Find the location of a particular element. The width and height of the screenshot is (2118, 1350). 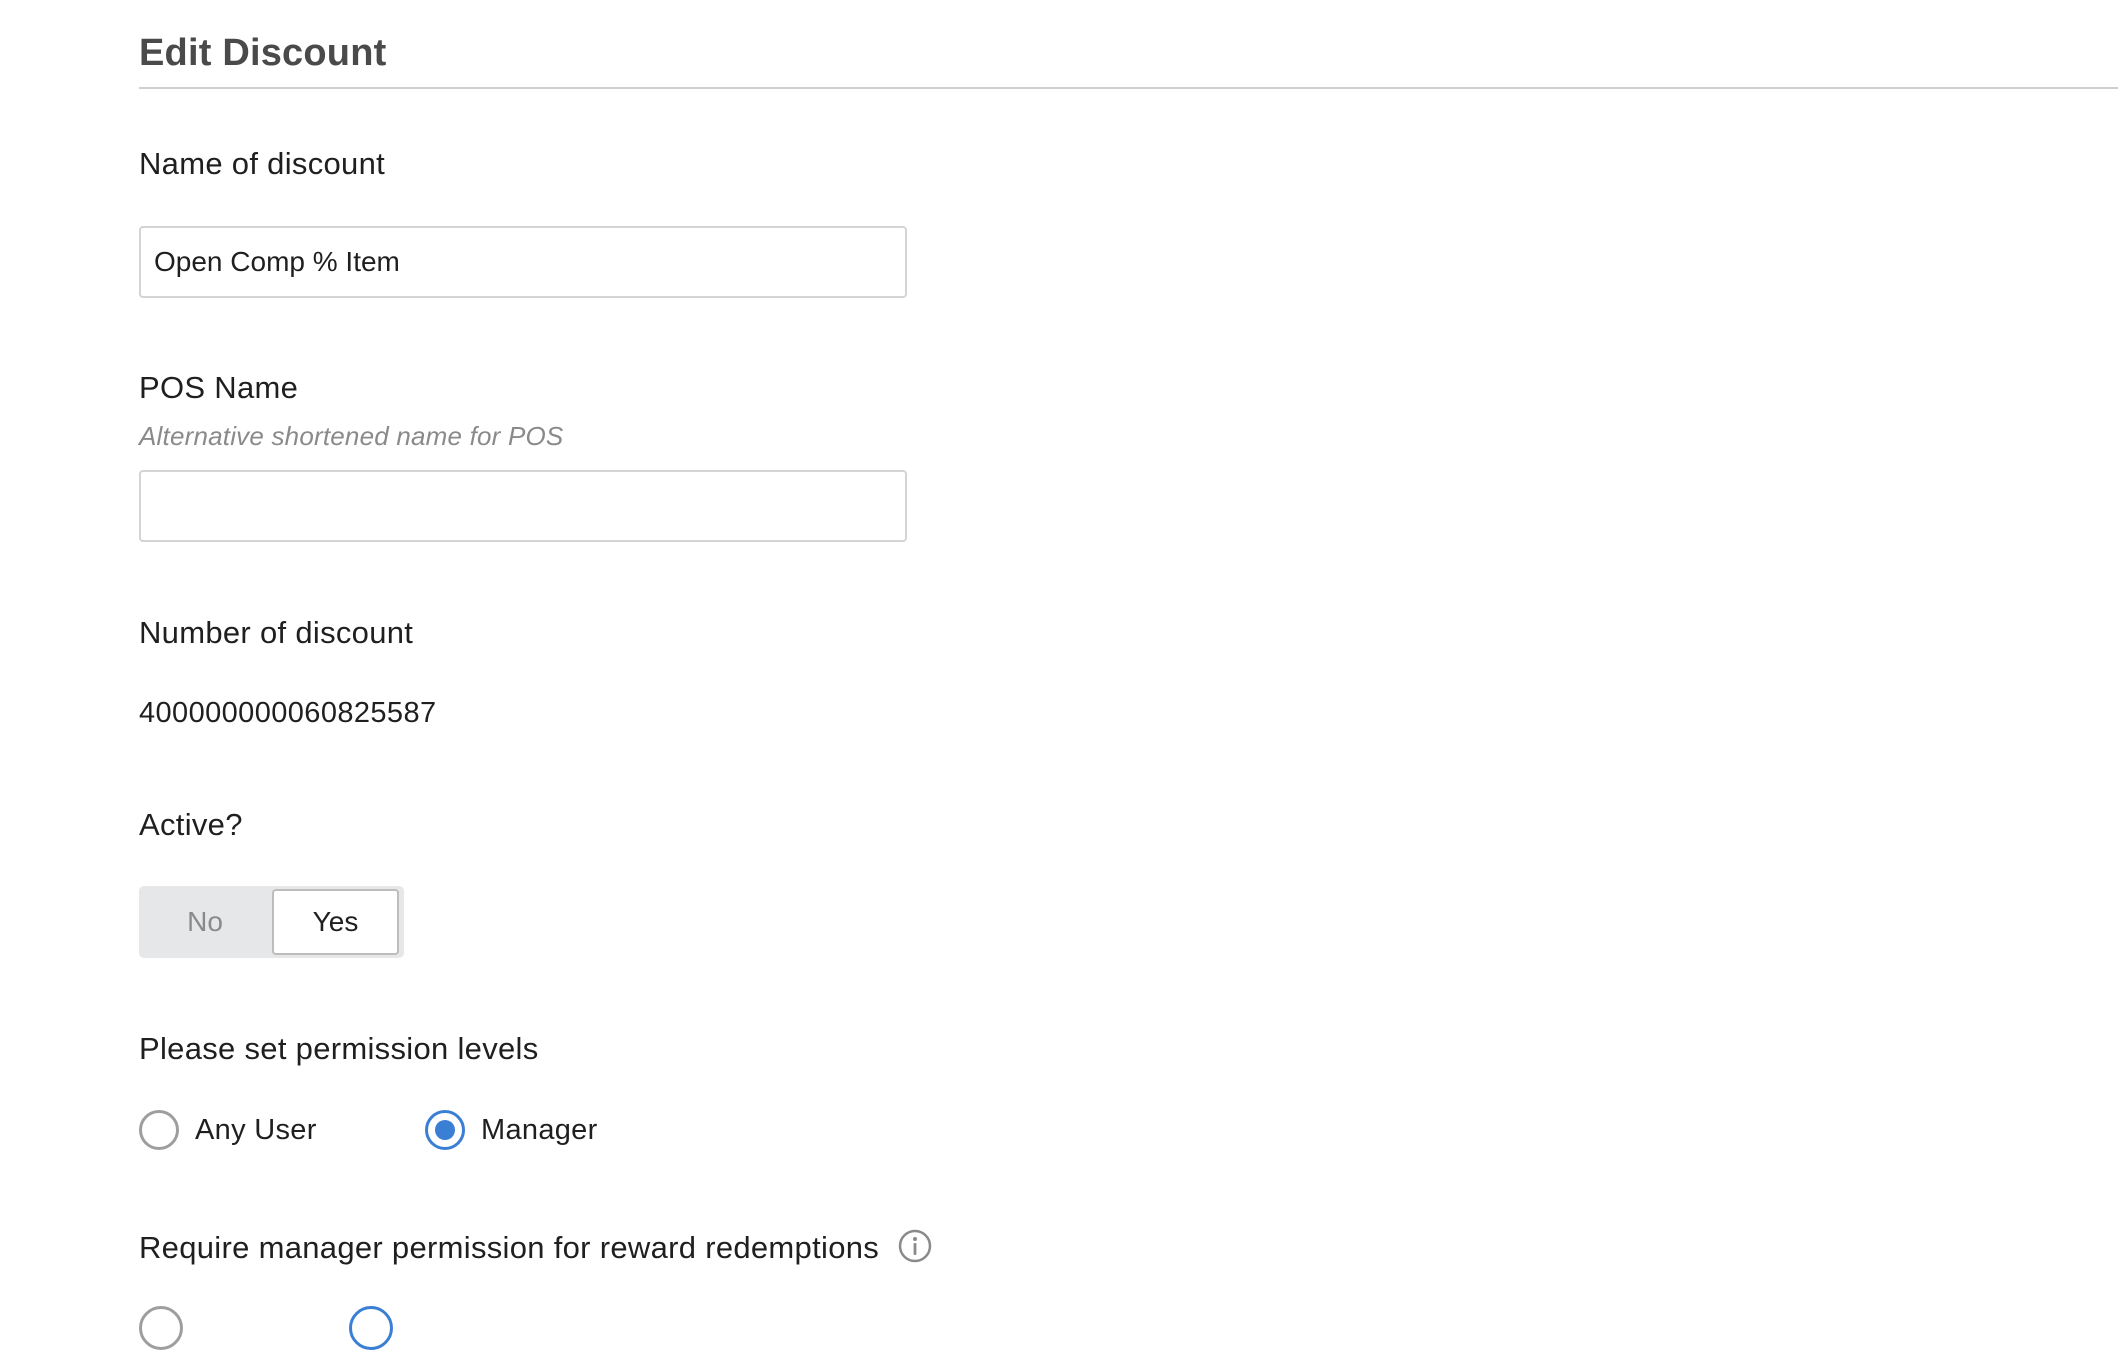

reward-radio-yes-circle is located at coordinates (161, 1328).